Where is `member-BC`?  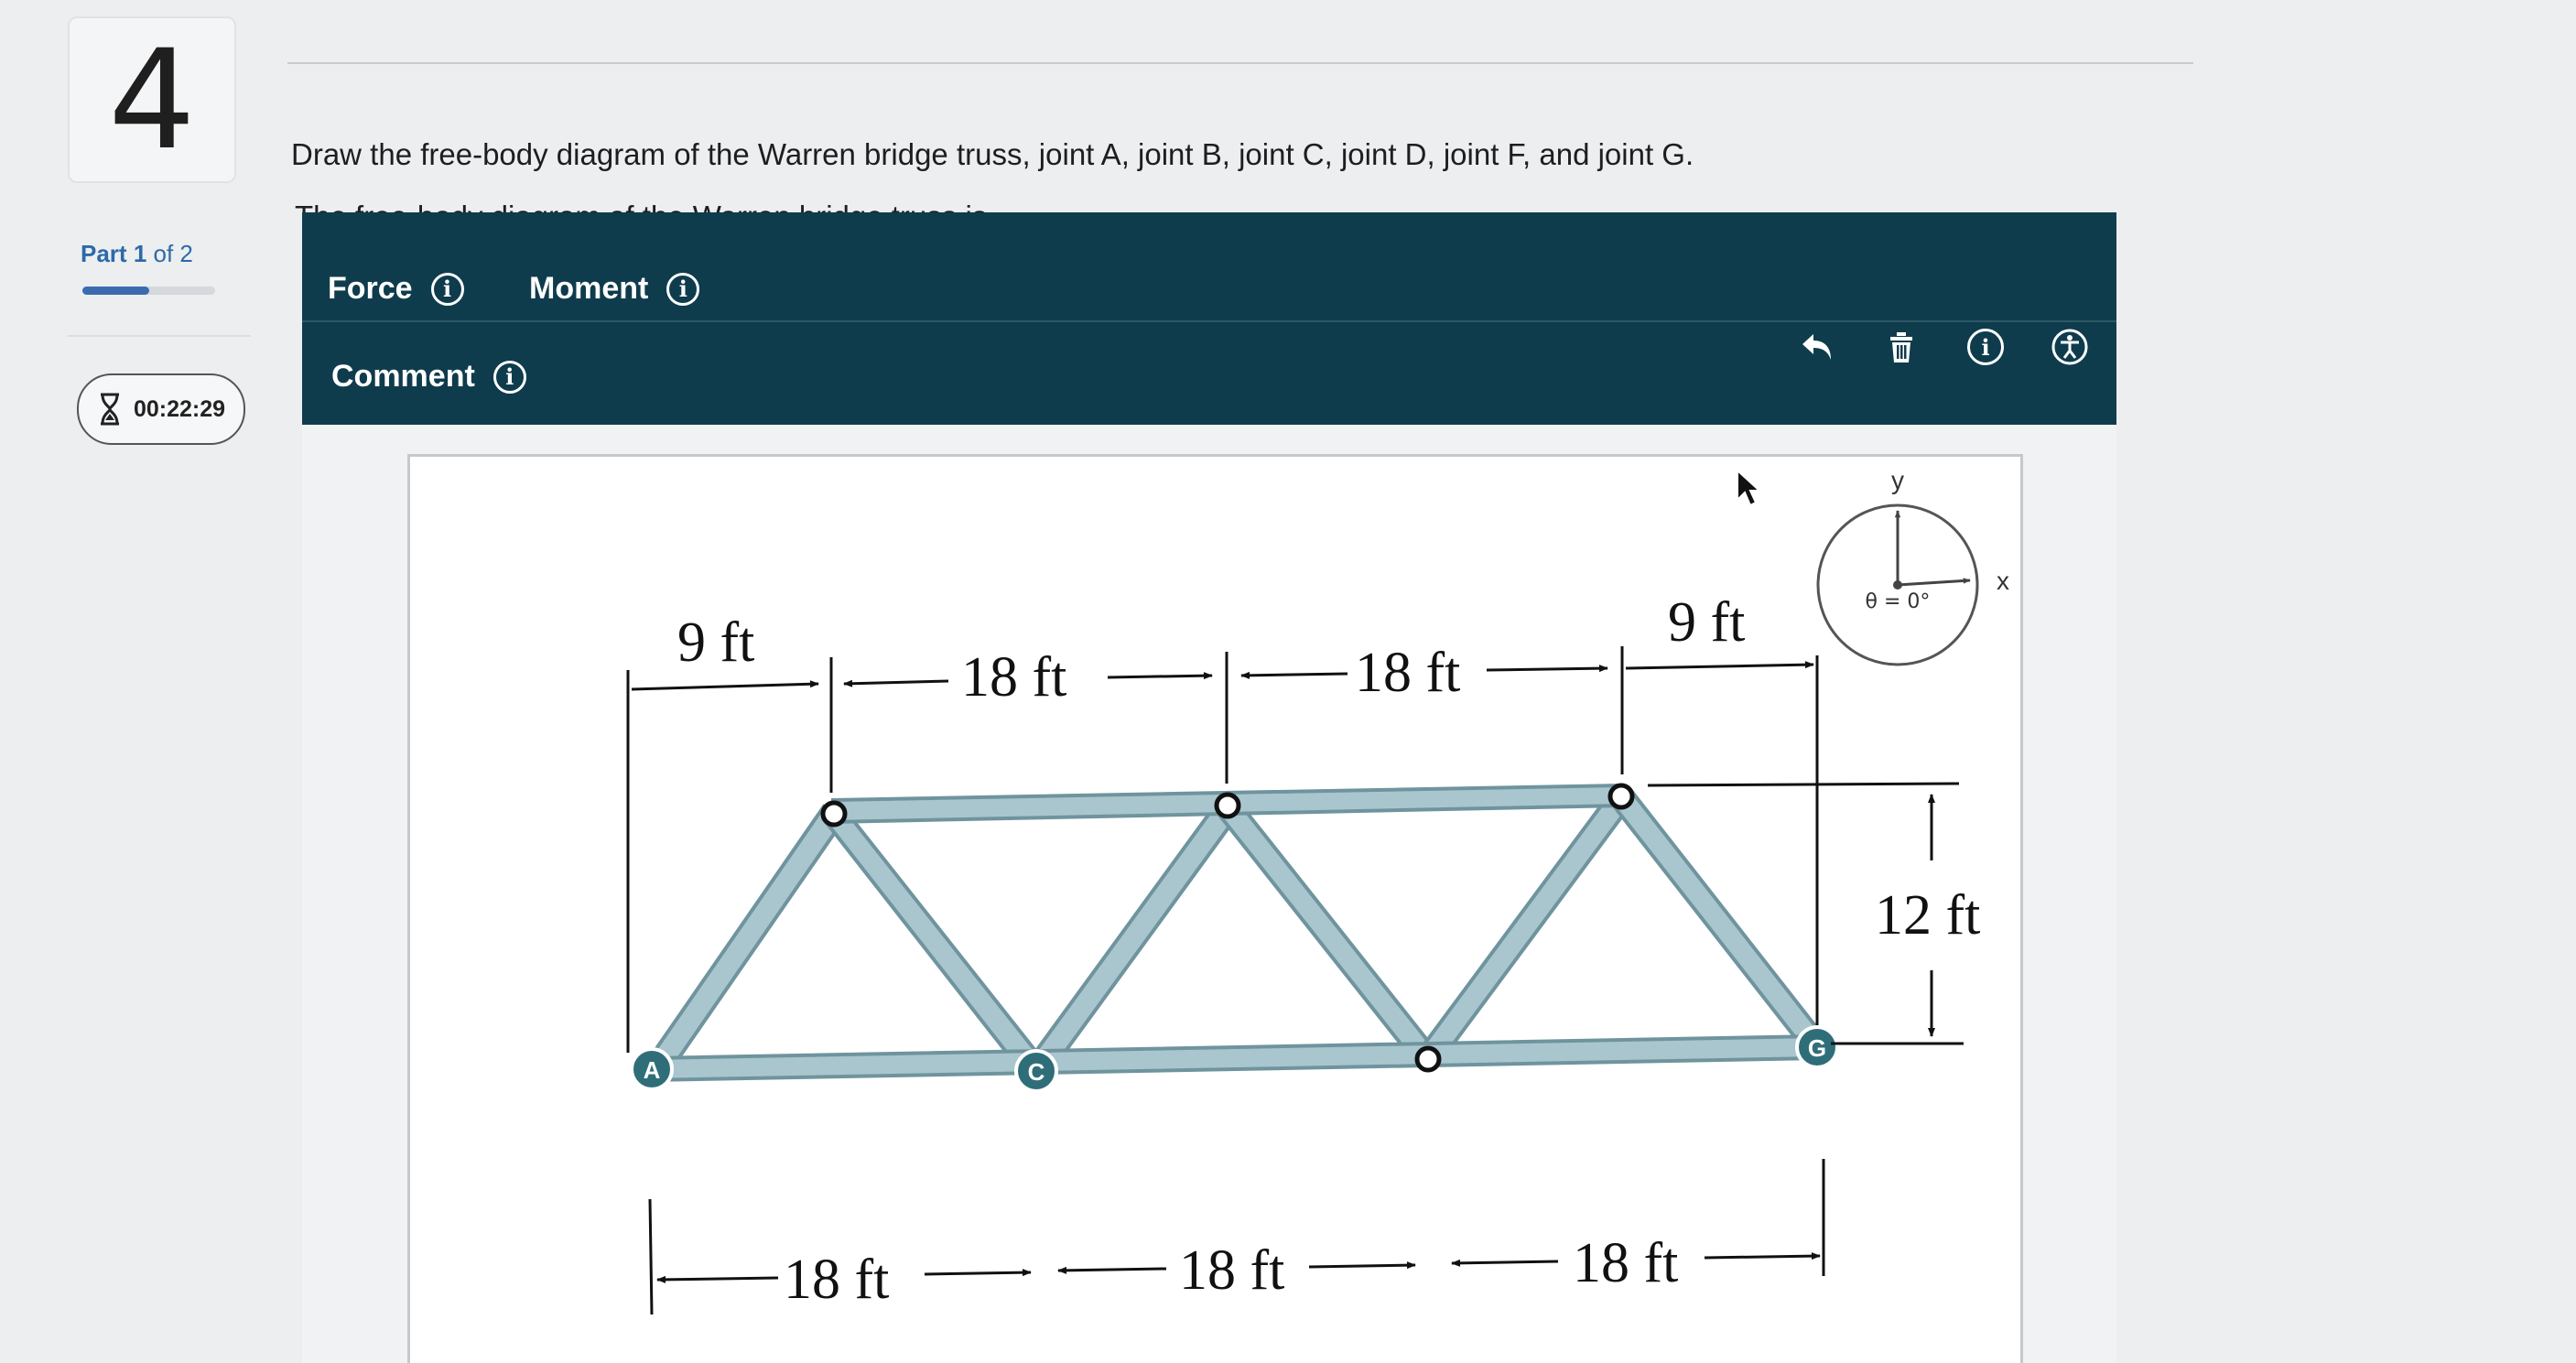 member-BC is located at coordinates (935, 942).